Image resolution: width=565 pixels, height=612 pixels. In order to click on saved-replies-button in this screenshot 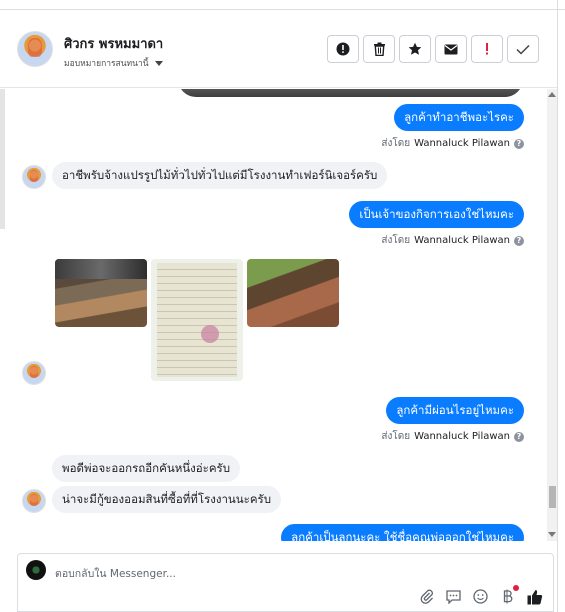, I will do `click(453, 596)`.